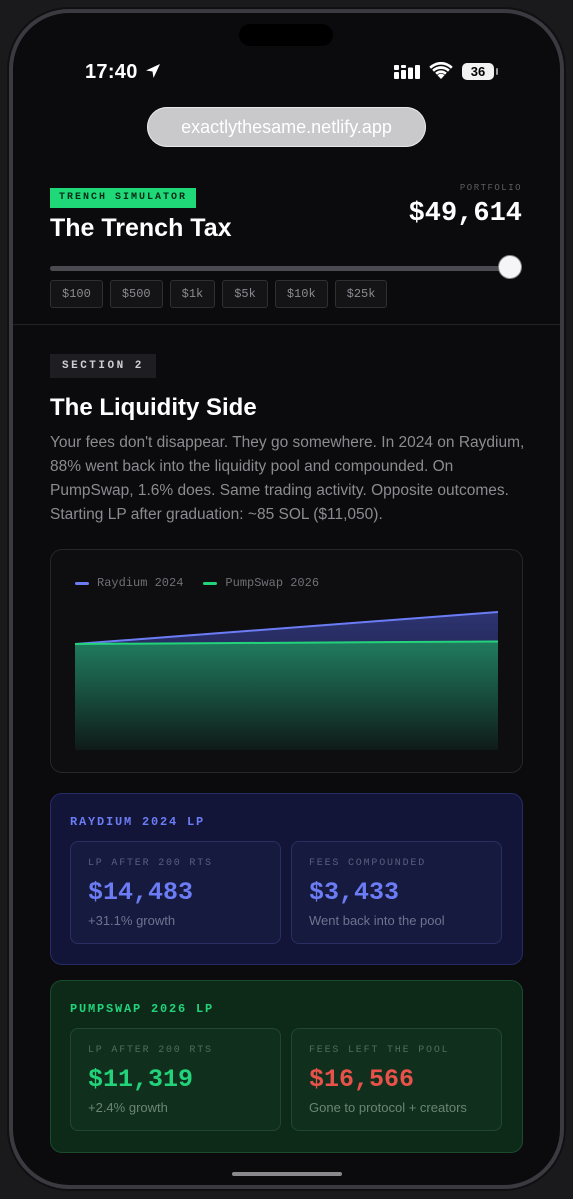 Image resolution: width=573 pixels, height=1199 pixels. Describe the element at coordinates (210, 583) in the screenshot. I see `legend-swatch-pumpswap` at that location.